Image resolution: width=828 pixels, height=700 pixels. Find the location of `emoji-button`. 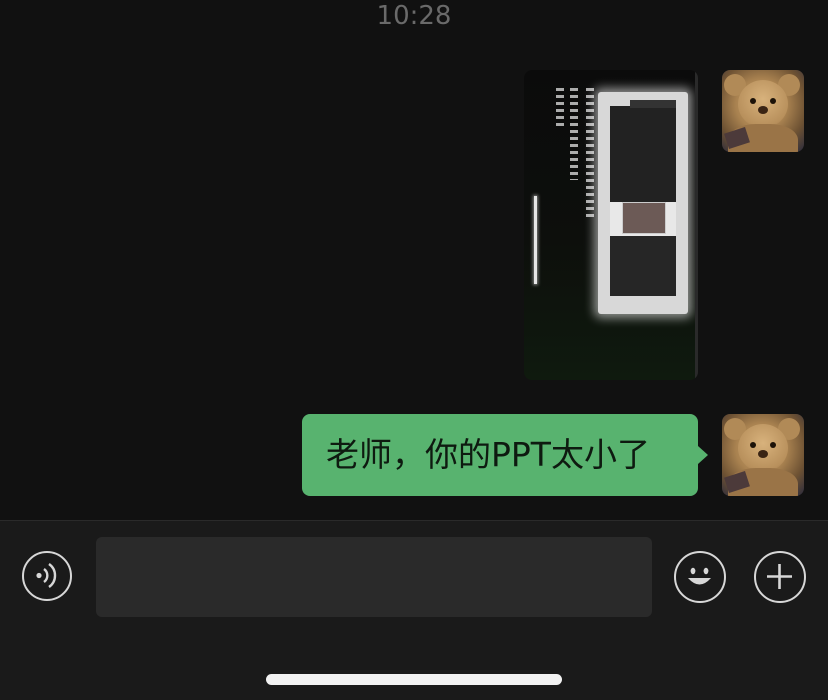

emoji-button is located at coordinates (700, 577).